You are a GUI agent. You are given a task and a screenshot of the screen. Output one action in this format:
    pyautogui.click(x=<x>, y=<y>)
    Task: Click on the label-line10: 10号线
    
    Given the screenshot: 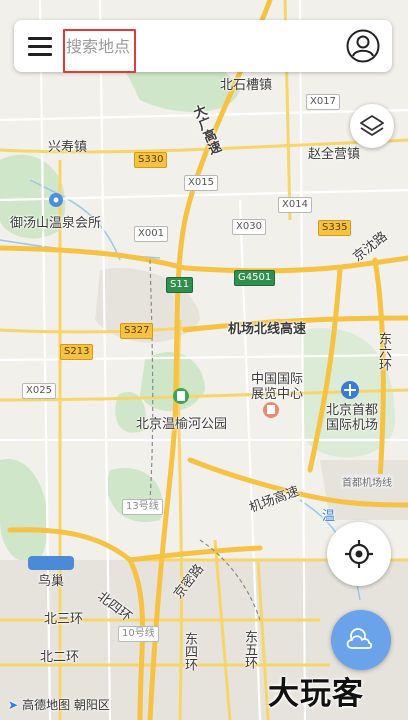 What is the action you would take?
    pyautogui.click(x=138, y=634)
    